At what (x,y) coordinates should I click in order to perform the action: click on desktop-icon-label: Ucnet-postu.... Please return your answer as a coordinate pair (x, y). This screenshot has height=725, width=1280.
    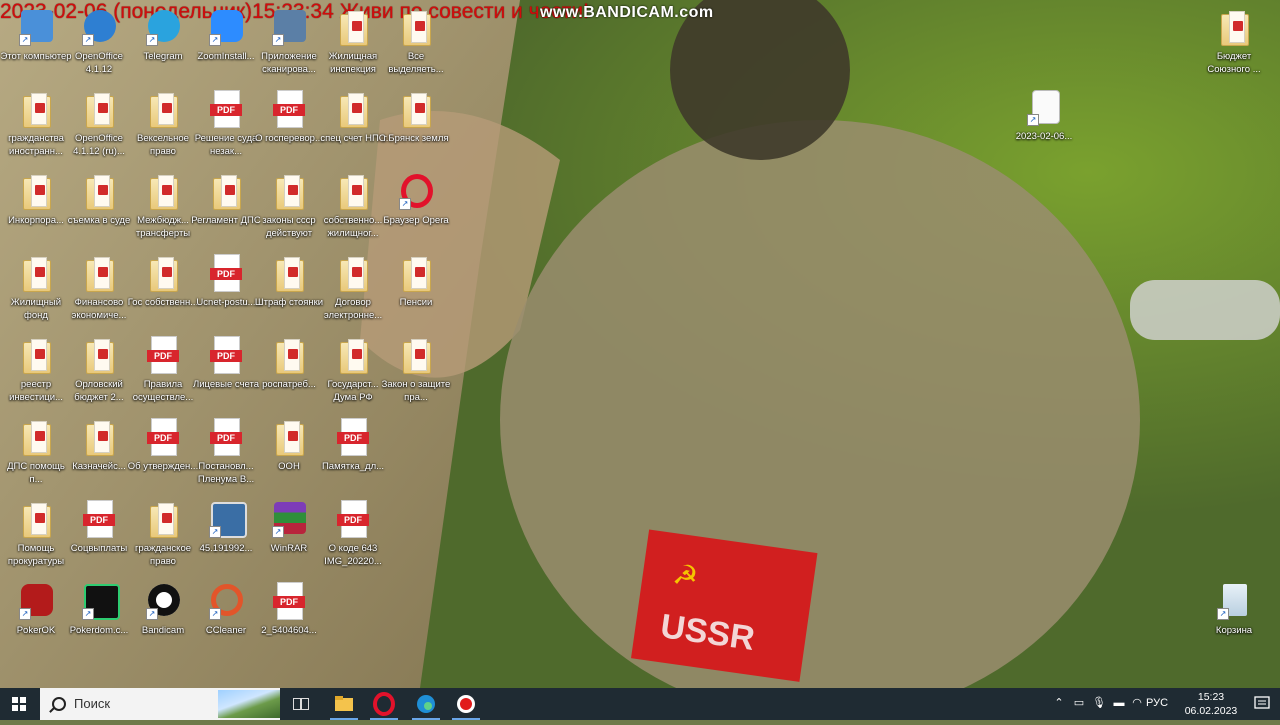
    Looking at the image, I should click on (226, 302).